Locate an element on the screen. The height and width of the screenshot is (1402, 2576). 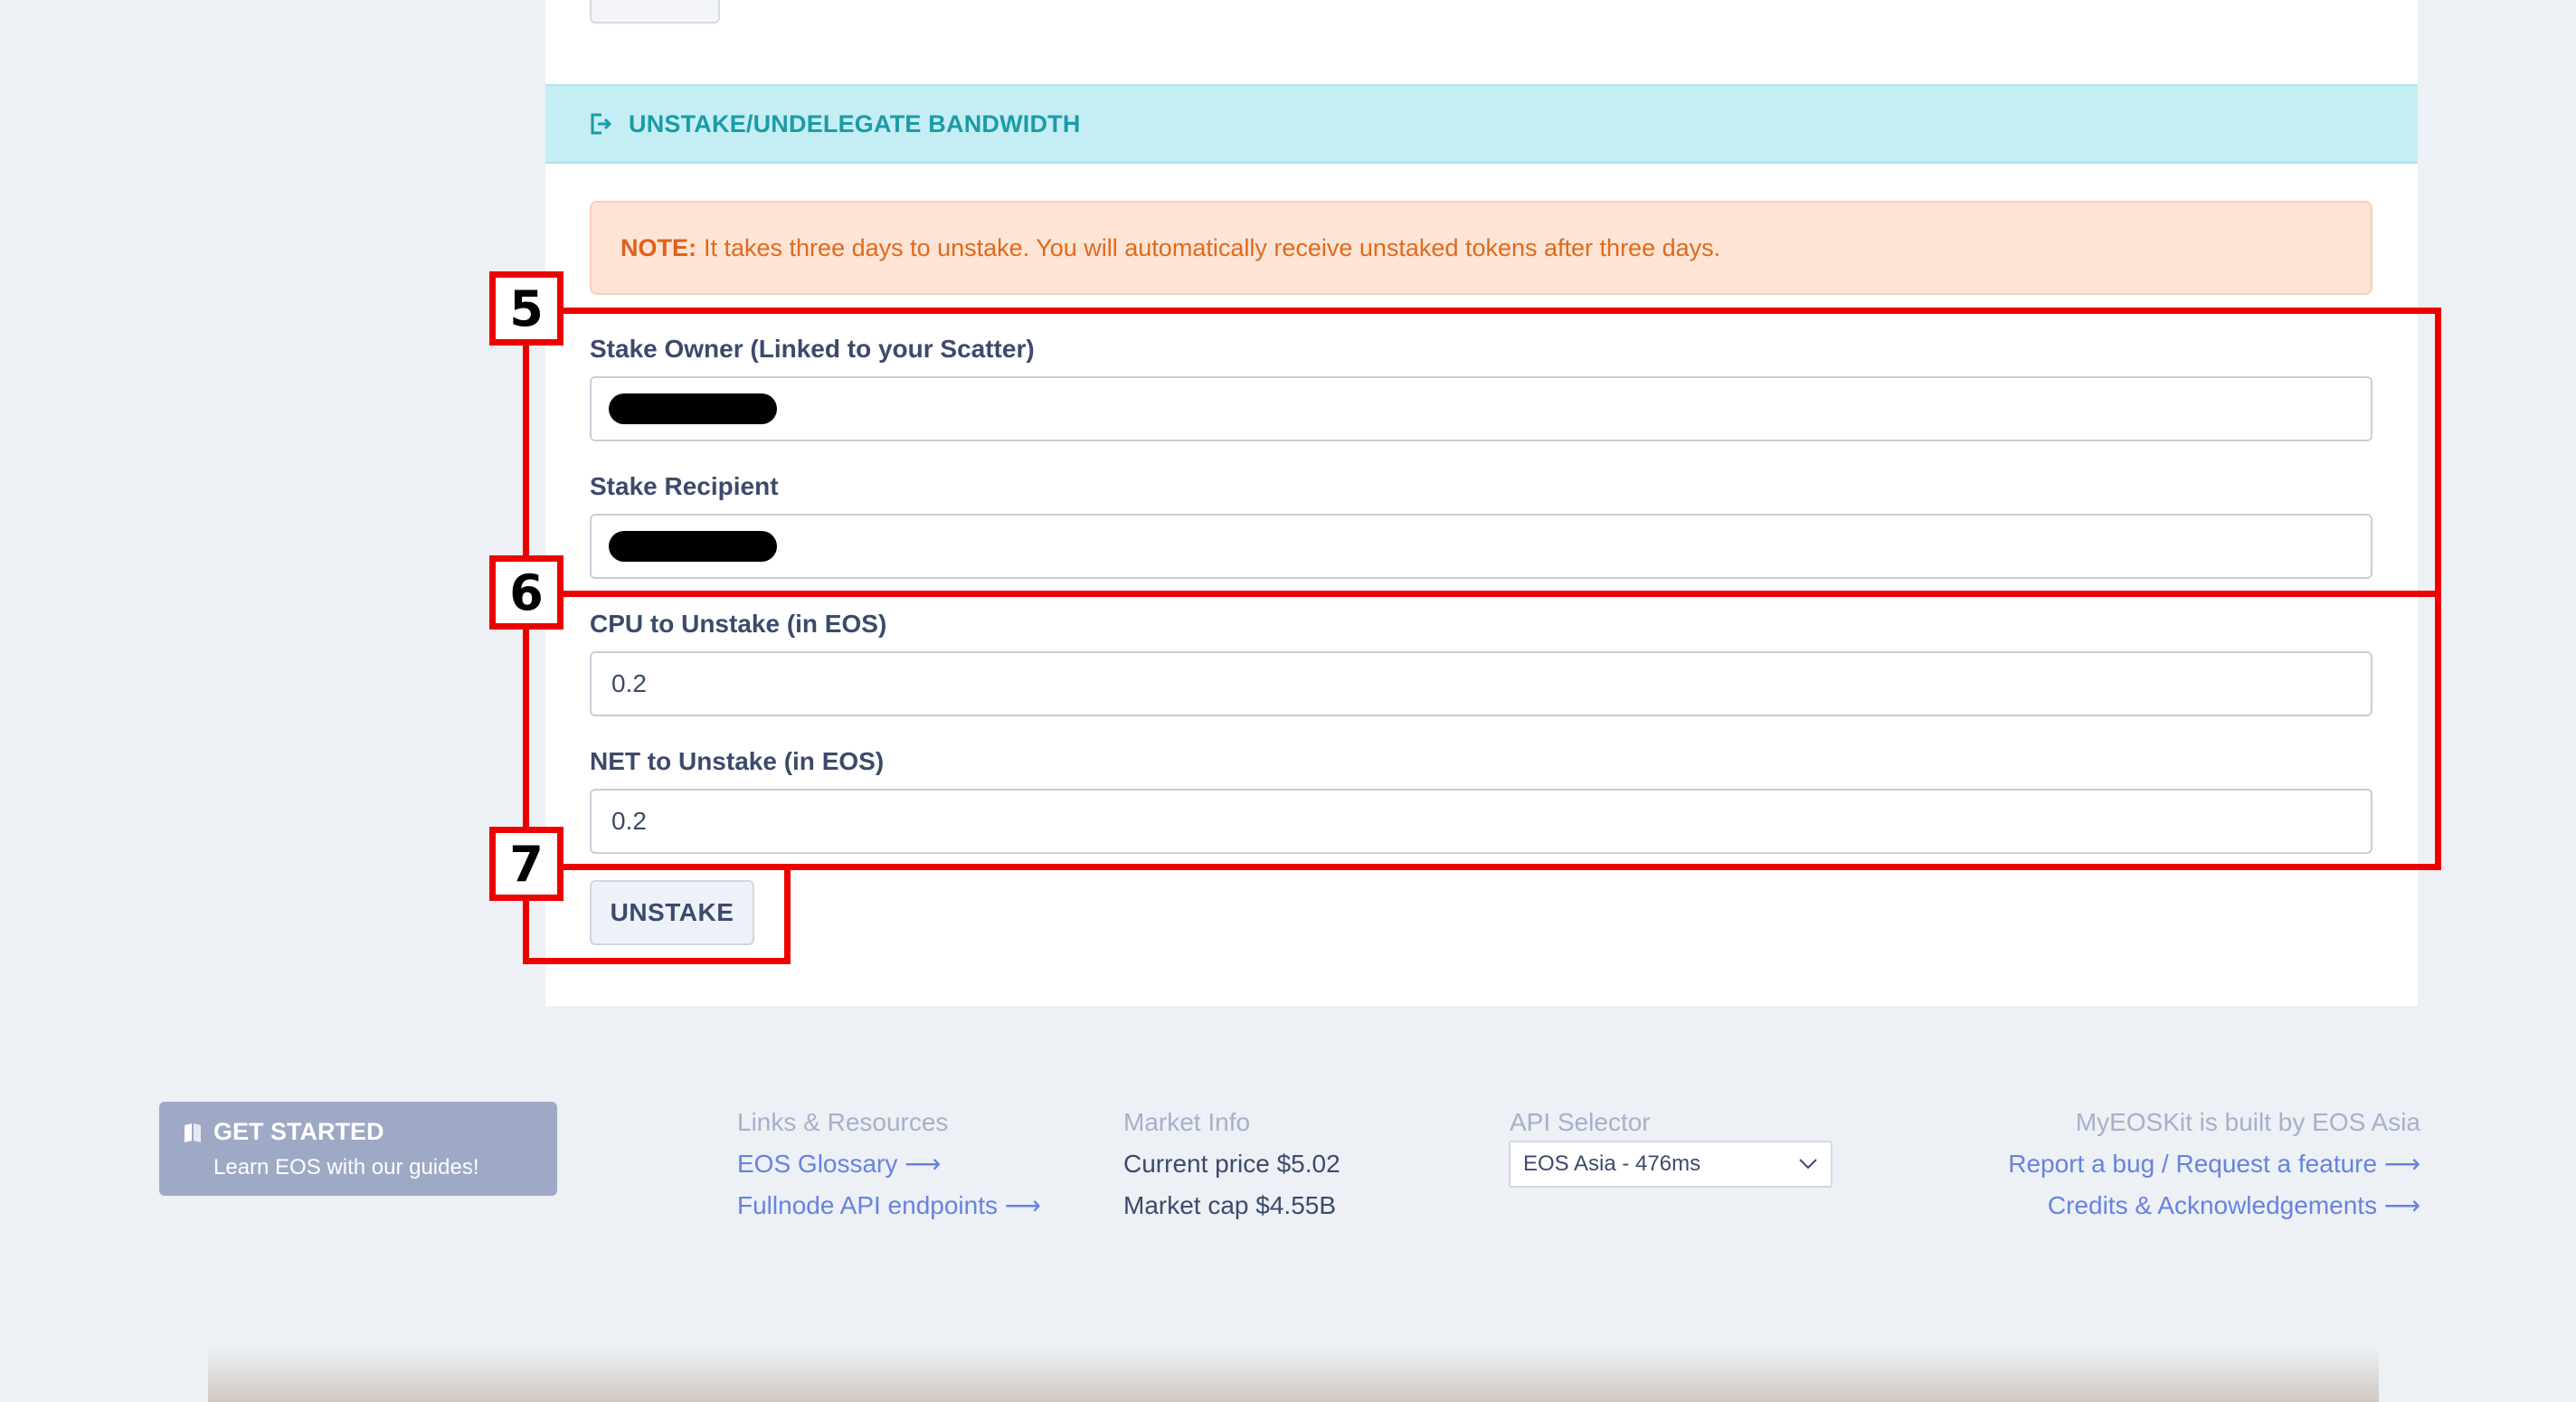
api-selector-dropdown: EOS Asia - 476ms is located at coordinates (1671, 1164).